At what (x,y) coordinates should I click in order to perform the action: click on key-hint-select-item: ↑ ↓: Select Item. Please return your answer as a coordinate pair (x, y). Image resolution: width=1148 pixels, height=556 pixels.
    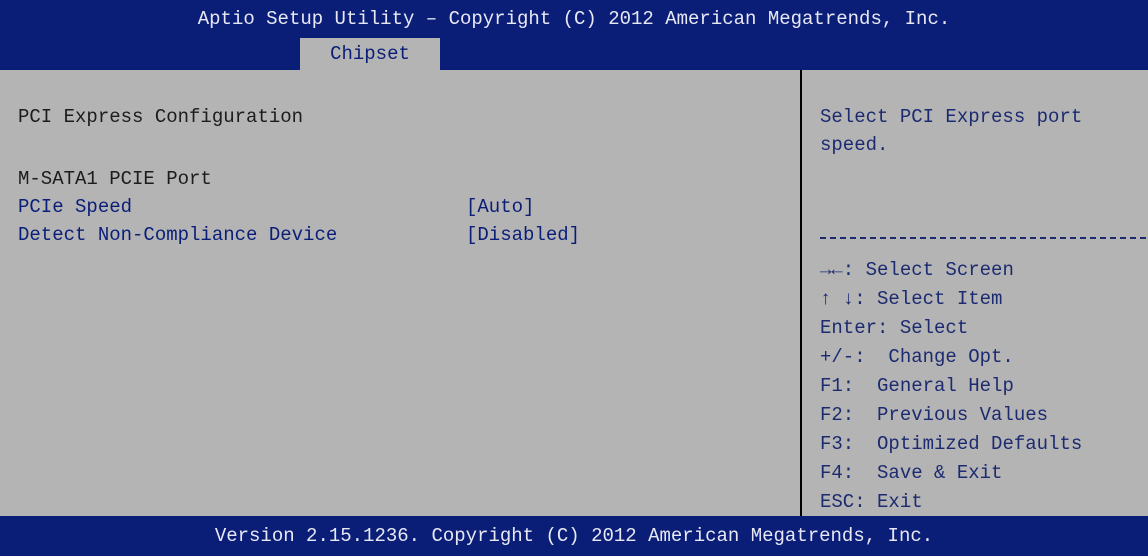
    Looking at the image, I should click on (911, 299).